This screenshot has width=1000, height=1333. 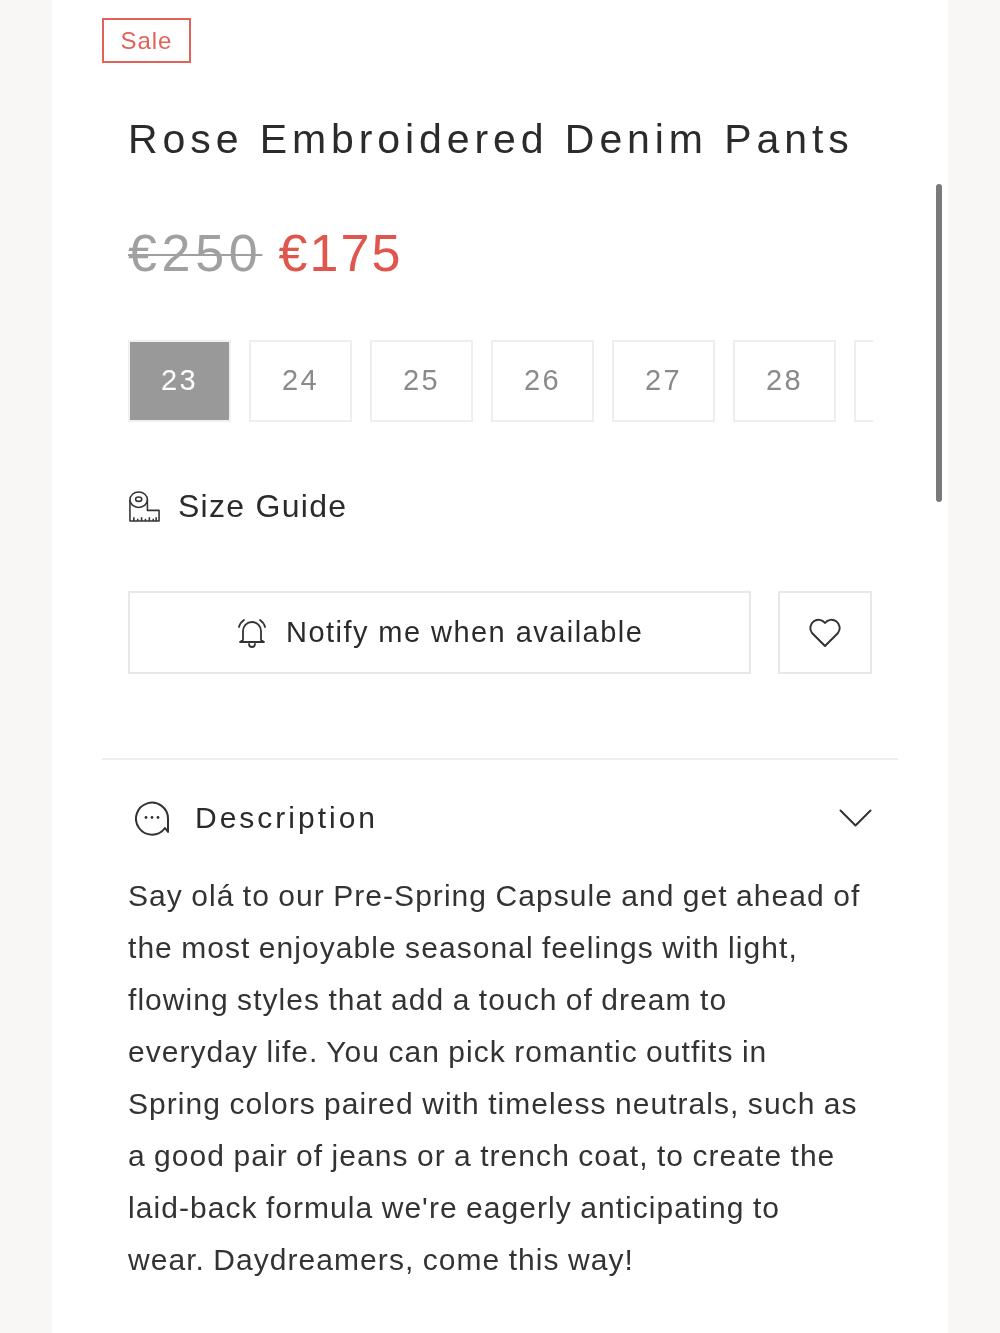 What do you see at coordinates (340, 253) in the screenshot?
I see `sale-price: €175` at bounding box center [340, 253].